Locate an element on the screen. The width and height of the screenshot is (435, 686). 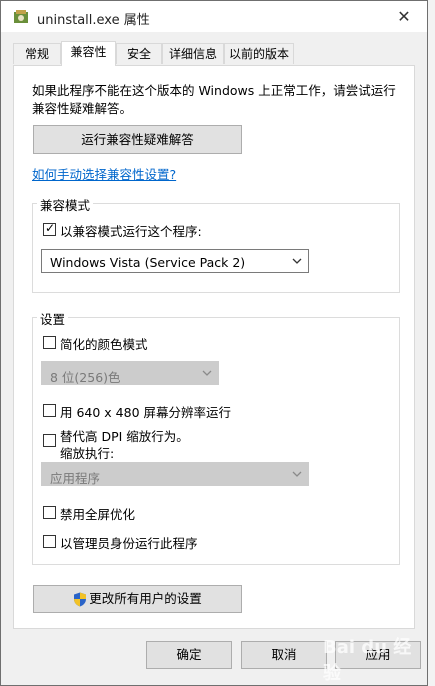
cancel-button: 取消 is located at coordinates (284, 655).